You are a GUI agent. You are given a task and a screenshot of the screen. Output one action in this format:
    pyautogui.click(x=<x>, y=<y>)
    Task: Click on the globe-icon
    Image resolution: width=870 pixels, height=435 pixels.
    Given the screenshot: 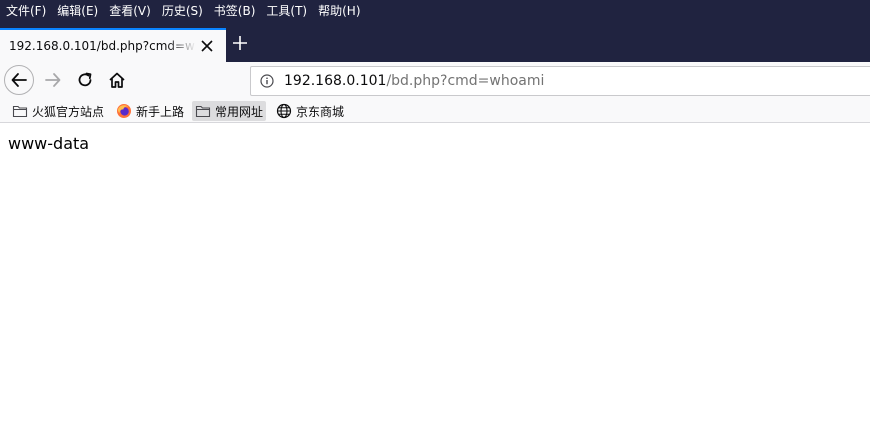 What is the action you would take?
    pyautogui.click(x=284, y=111)
    